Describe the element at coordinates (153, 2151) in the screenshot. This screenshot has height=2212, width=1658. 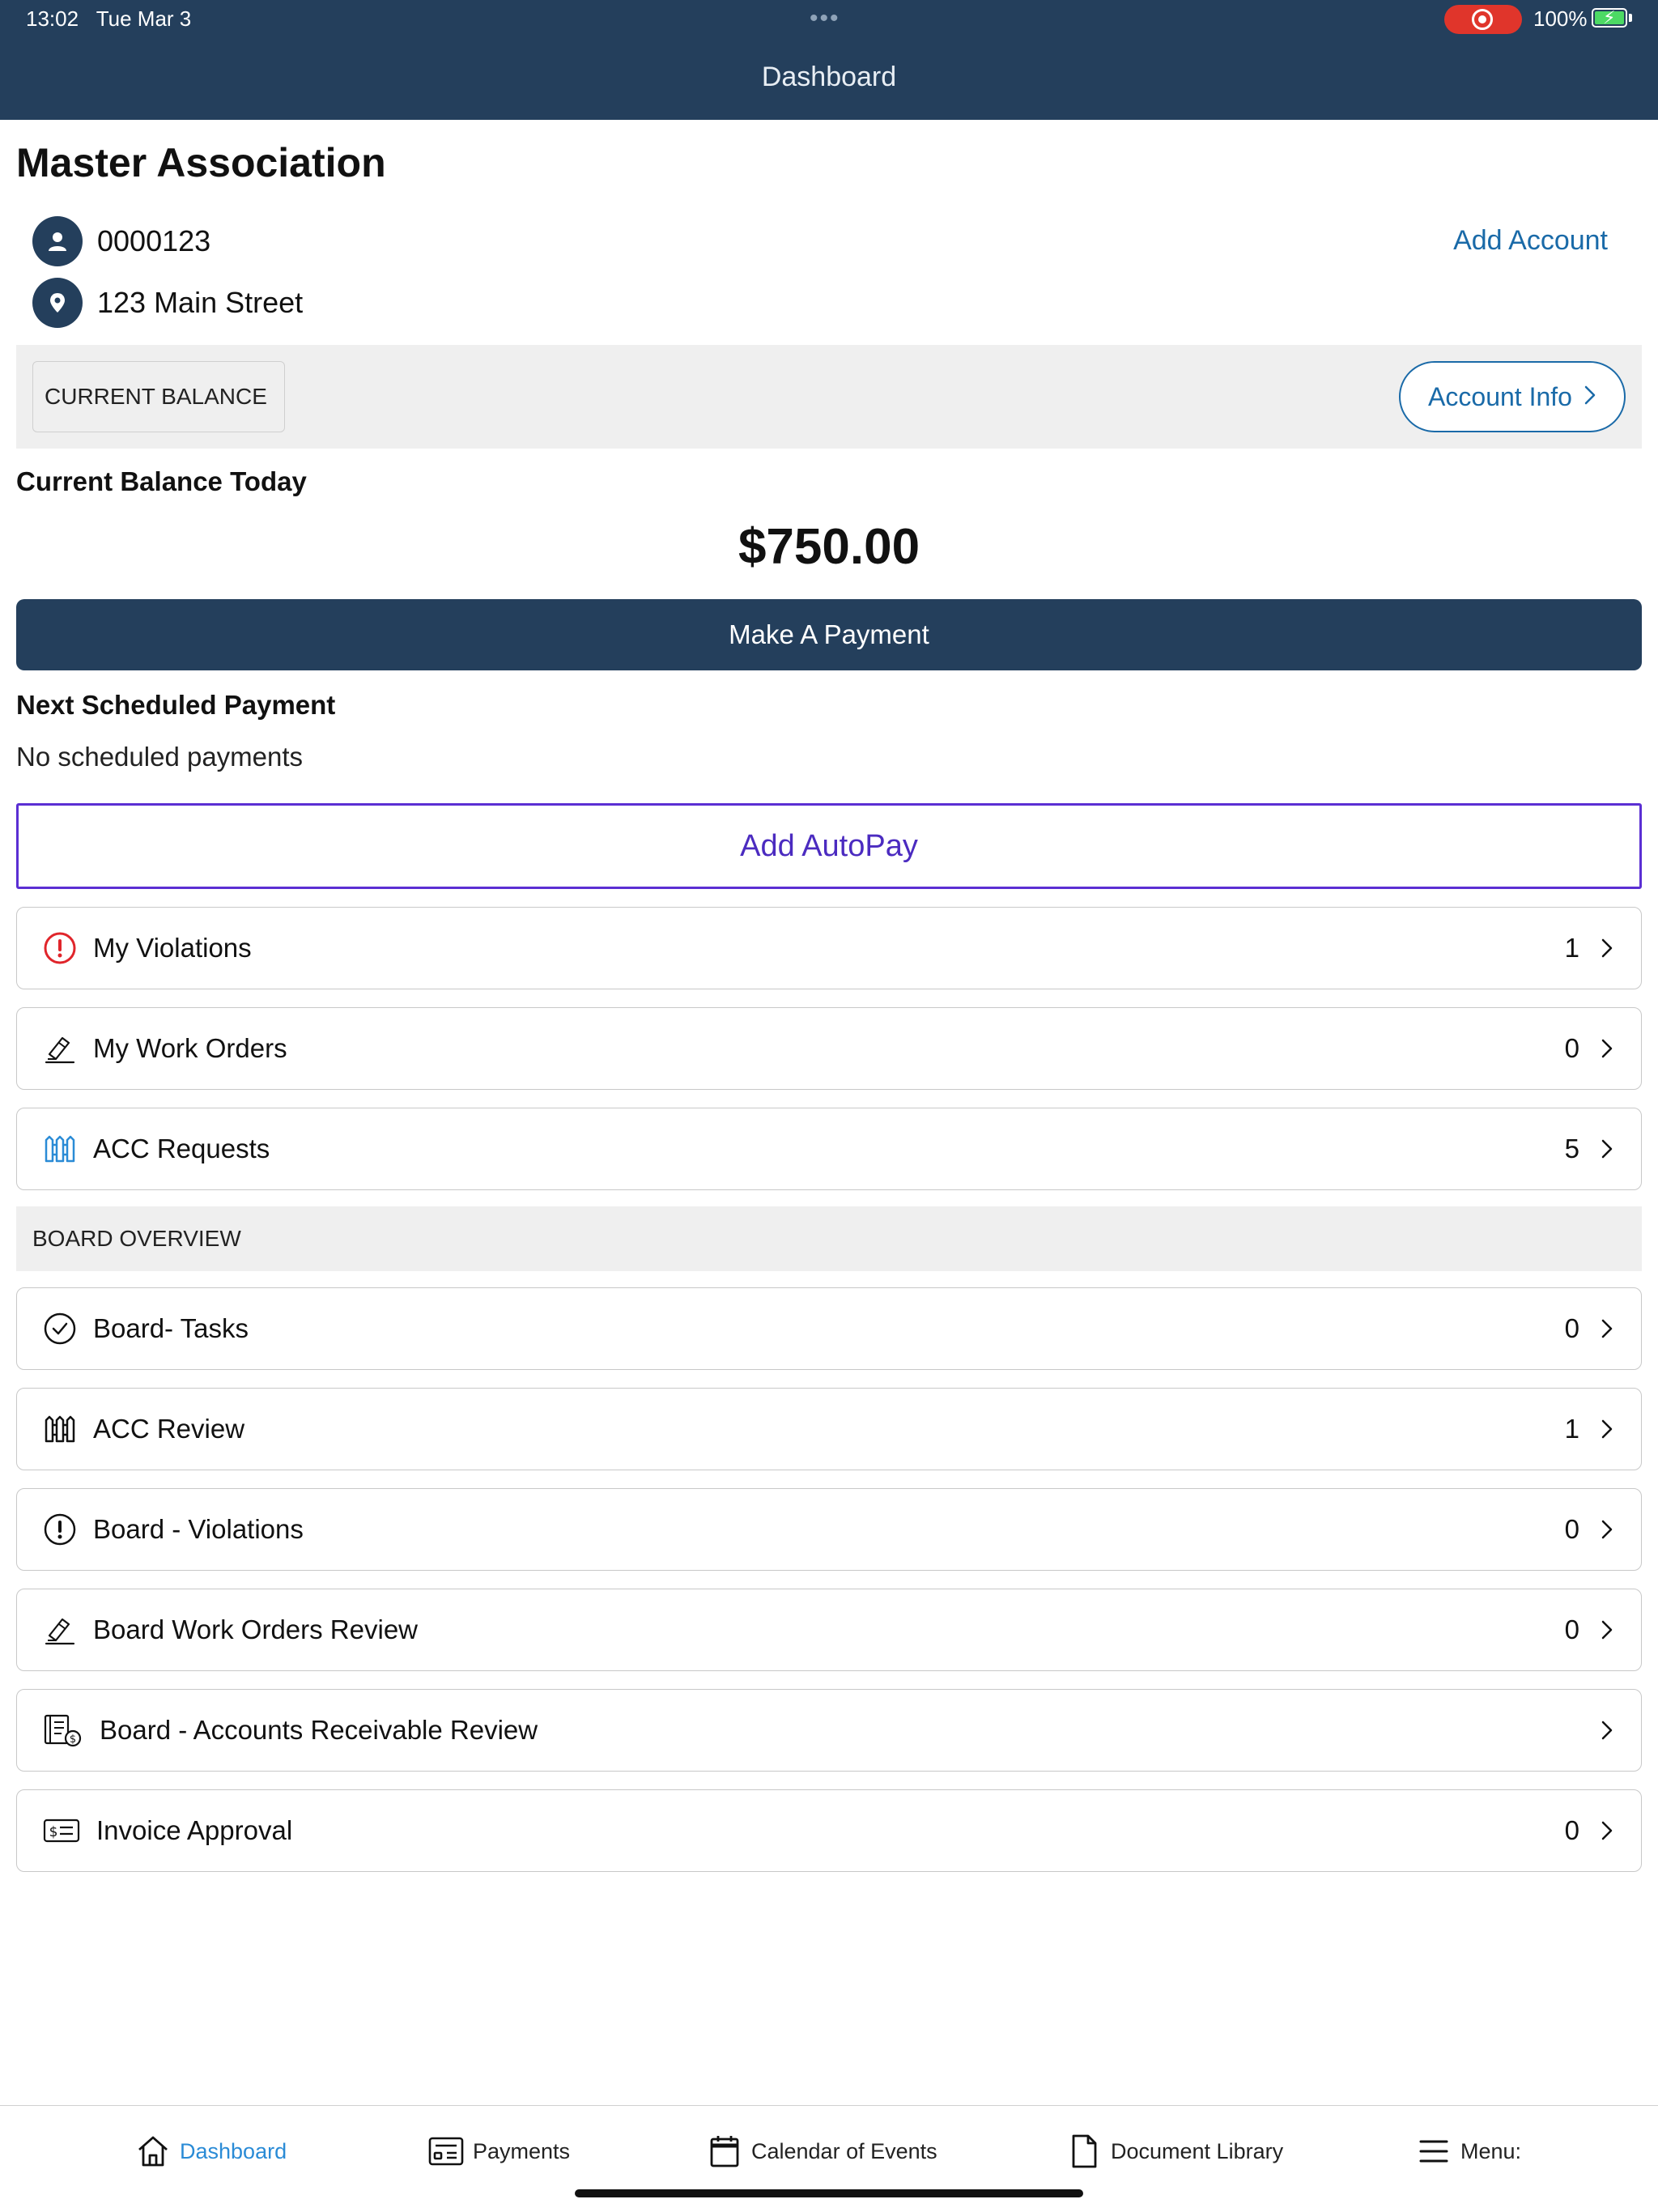
I see `home-icon` at that location.